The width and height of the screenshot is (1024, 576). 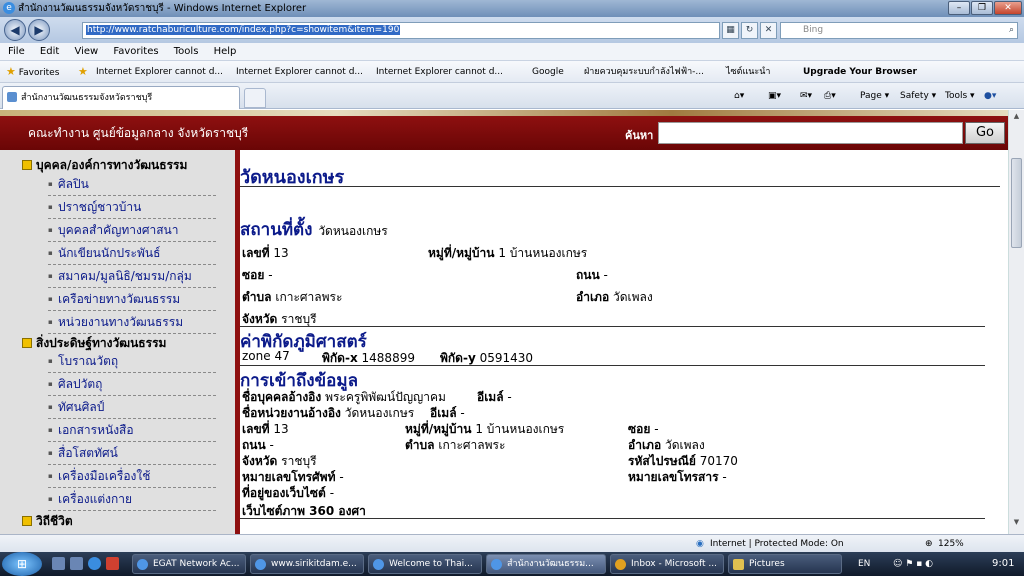 I want to click on field-label: เว็บไซต์ภาพ 360 องศา, so click(x=304, y=511).